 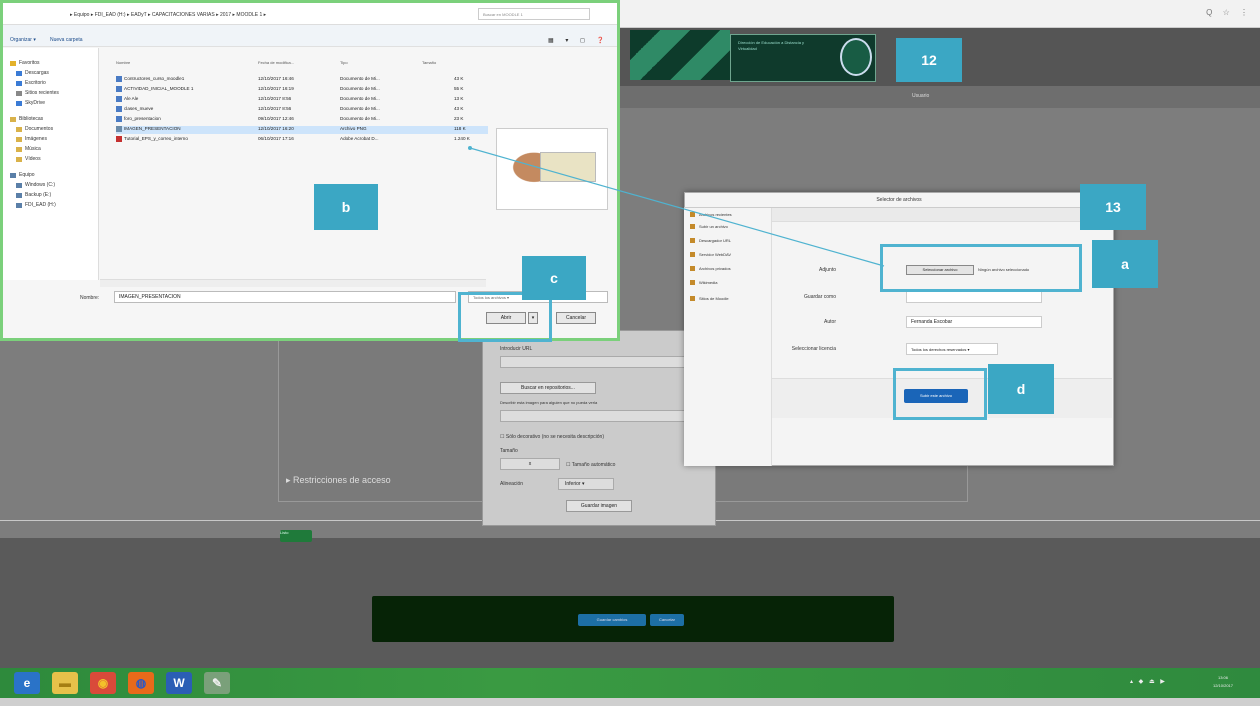 I want to click on view-options-icons: ▦ ▾ ◻ ❓, so click(x=578, y=40).